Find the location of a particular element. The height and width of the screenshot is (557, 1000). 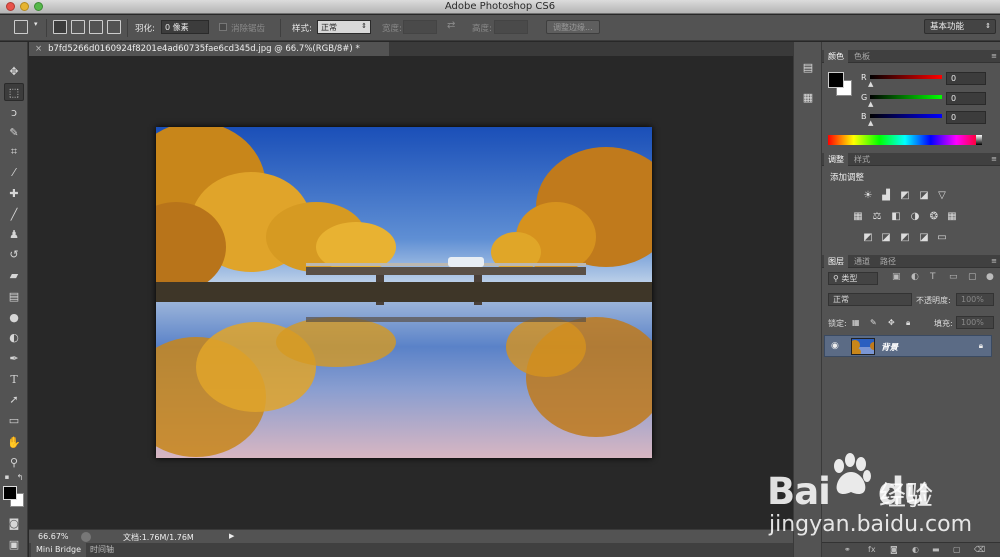

filter-smart-object-icon: ▢ is located at coordinates (972, 277).